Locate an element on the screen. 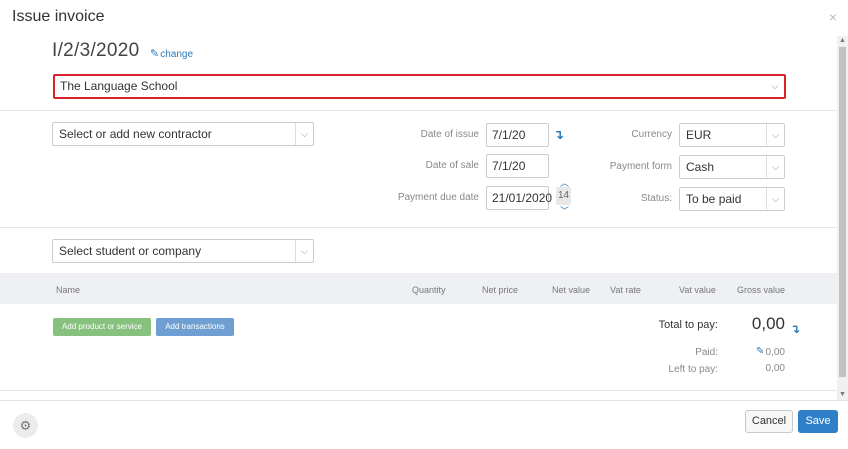  paid-value: 0,00 is located at coordinates (775, 352).